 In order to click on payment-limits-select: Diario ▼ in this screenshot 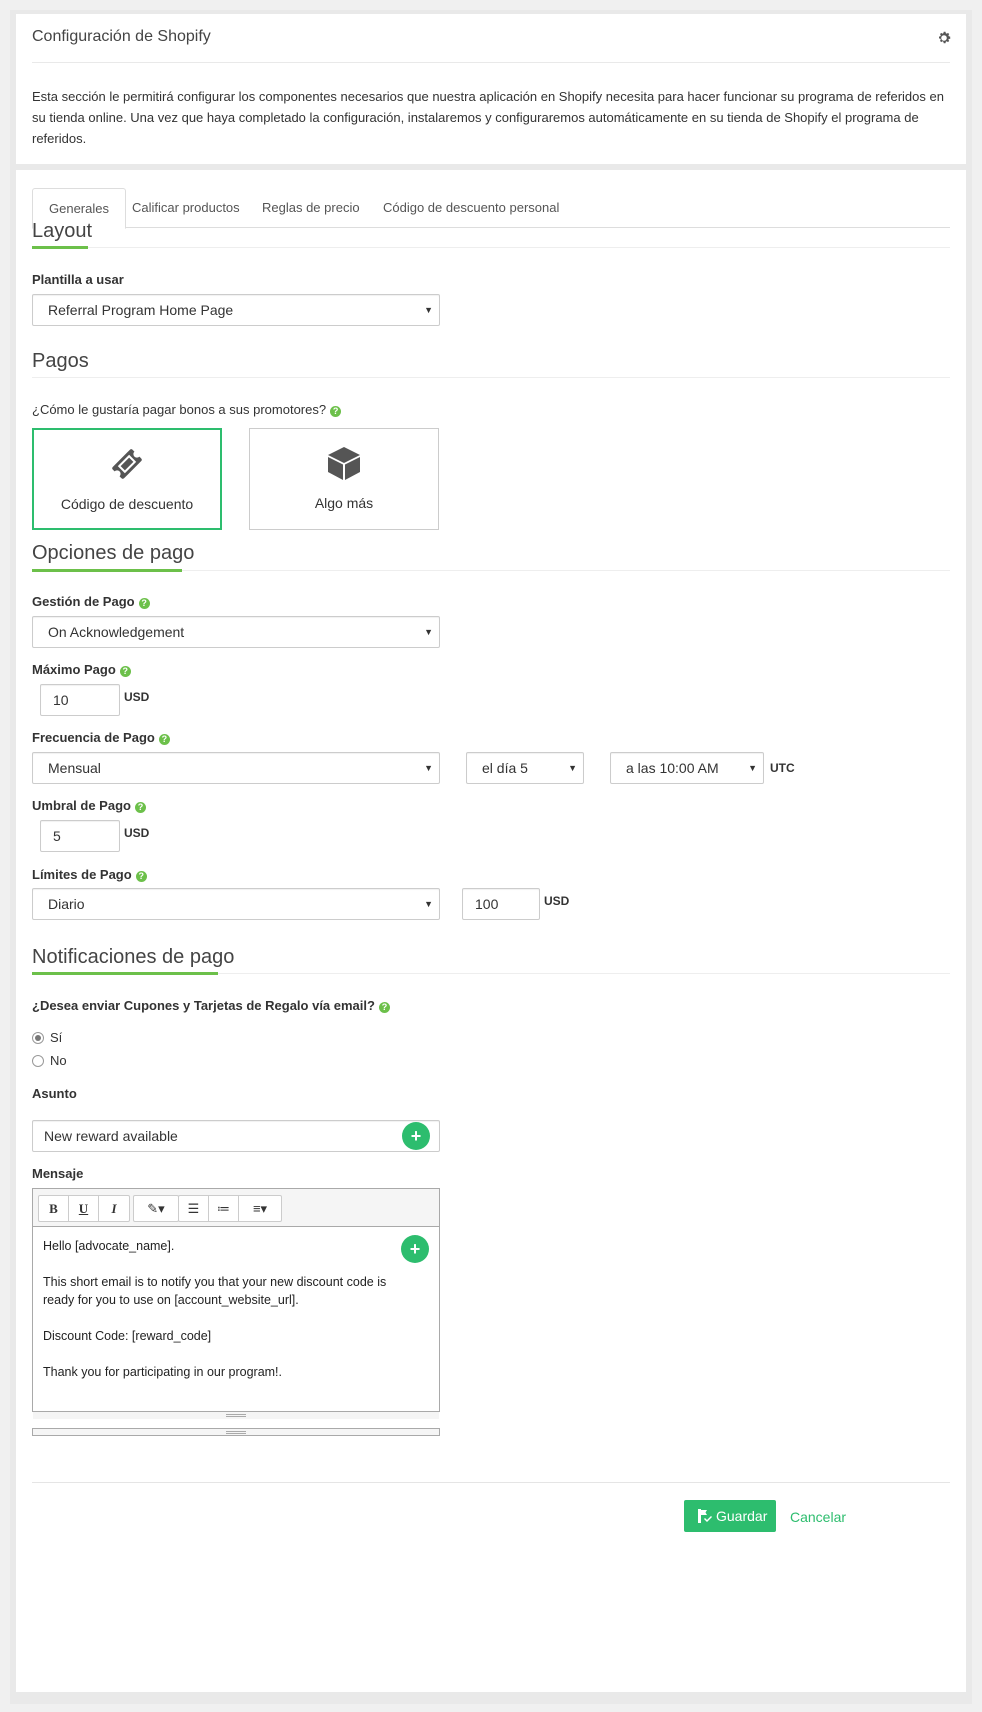, I will do `click(236, 904)`.